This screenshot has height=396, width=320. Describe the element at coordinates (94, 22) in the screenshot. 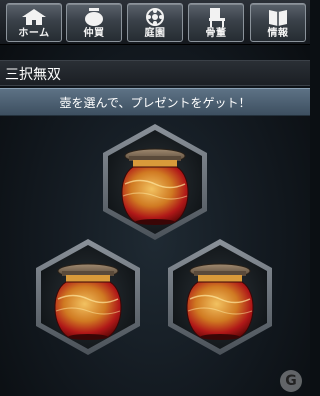

I see `nav-broker-button: 仲買` at that location.